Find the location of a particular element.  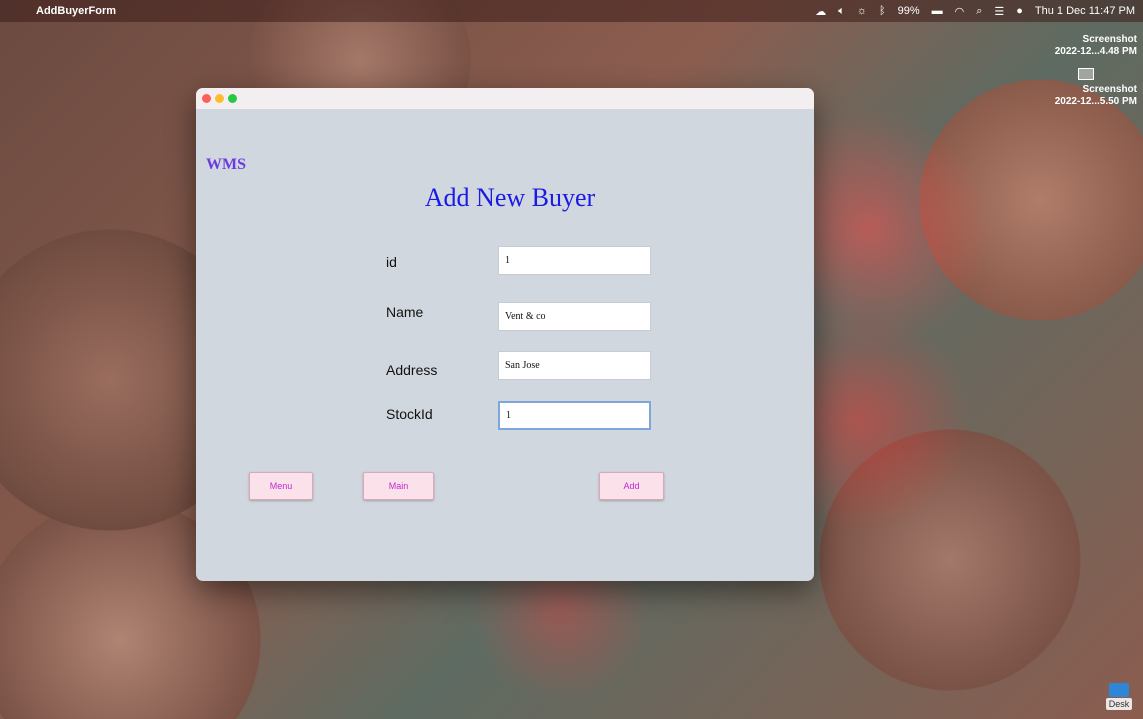

desktop-folder-shortcut: Desk is located at coordinates (1119, 696).